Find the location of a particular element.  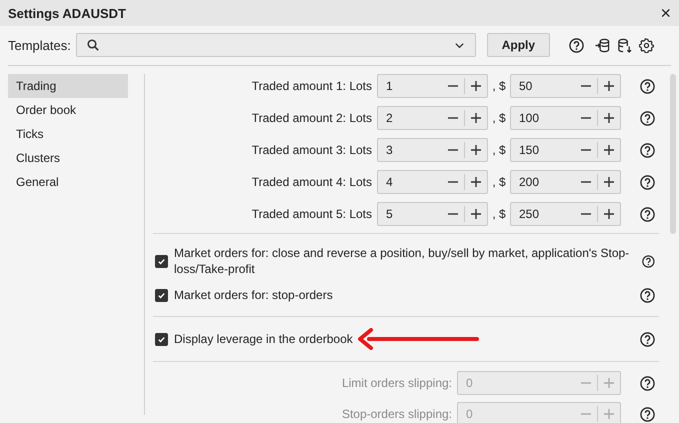

option-label: Display leverage in the orderbook is located at coordinates (263, 339).